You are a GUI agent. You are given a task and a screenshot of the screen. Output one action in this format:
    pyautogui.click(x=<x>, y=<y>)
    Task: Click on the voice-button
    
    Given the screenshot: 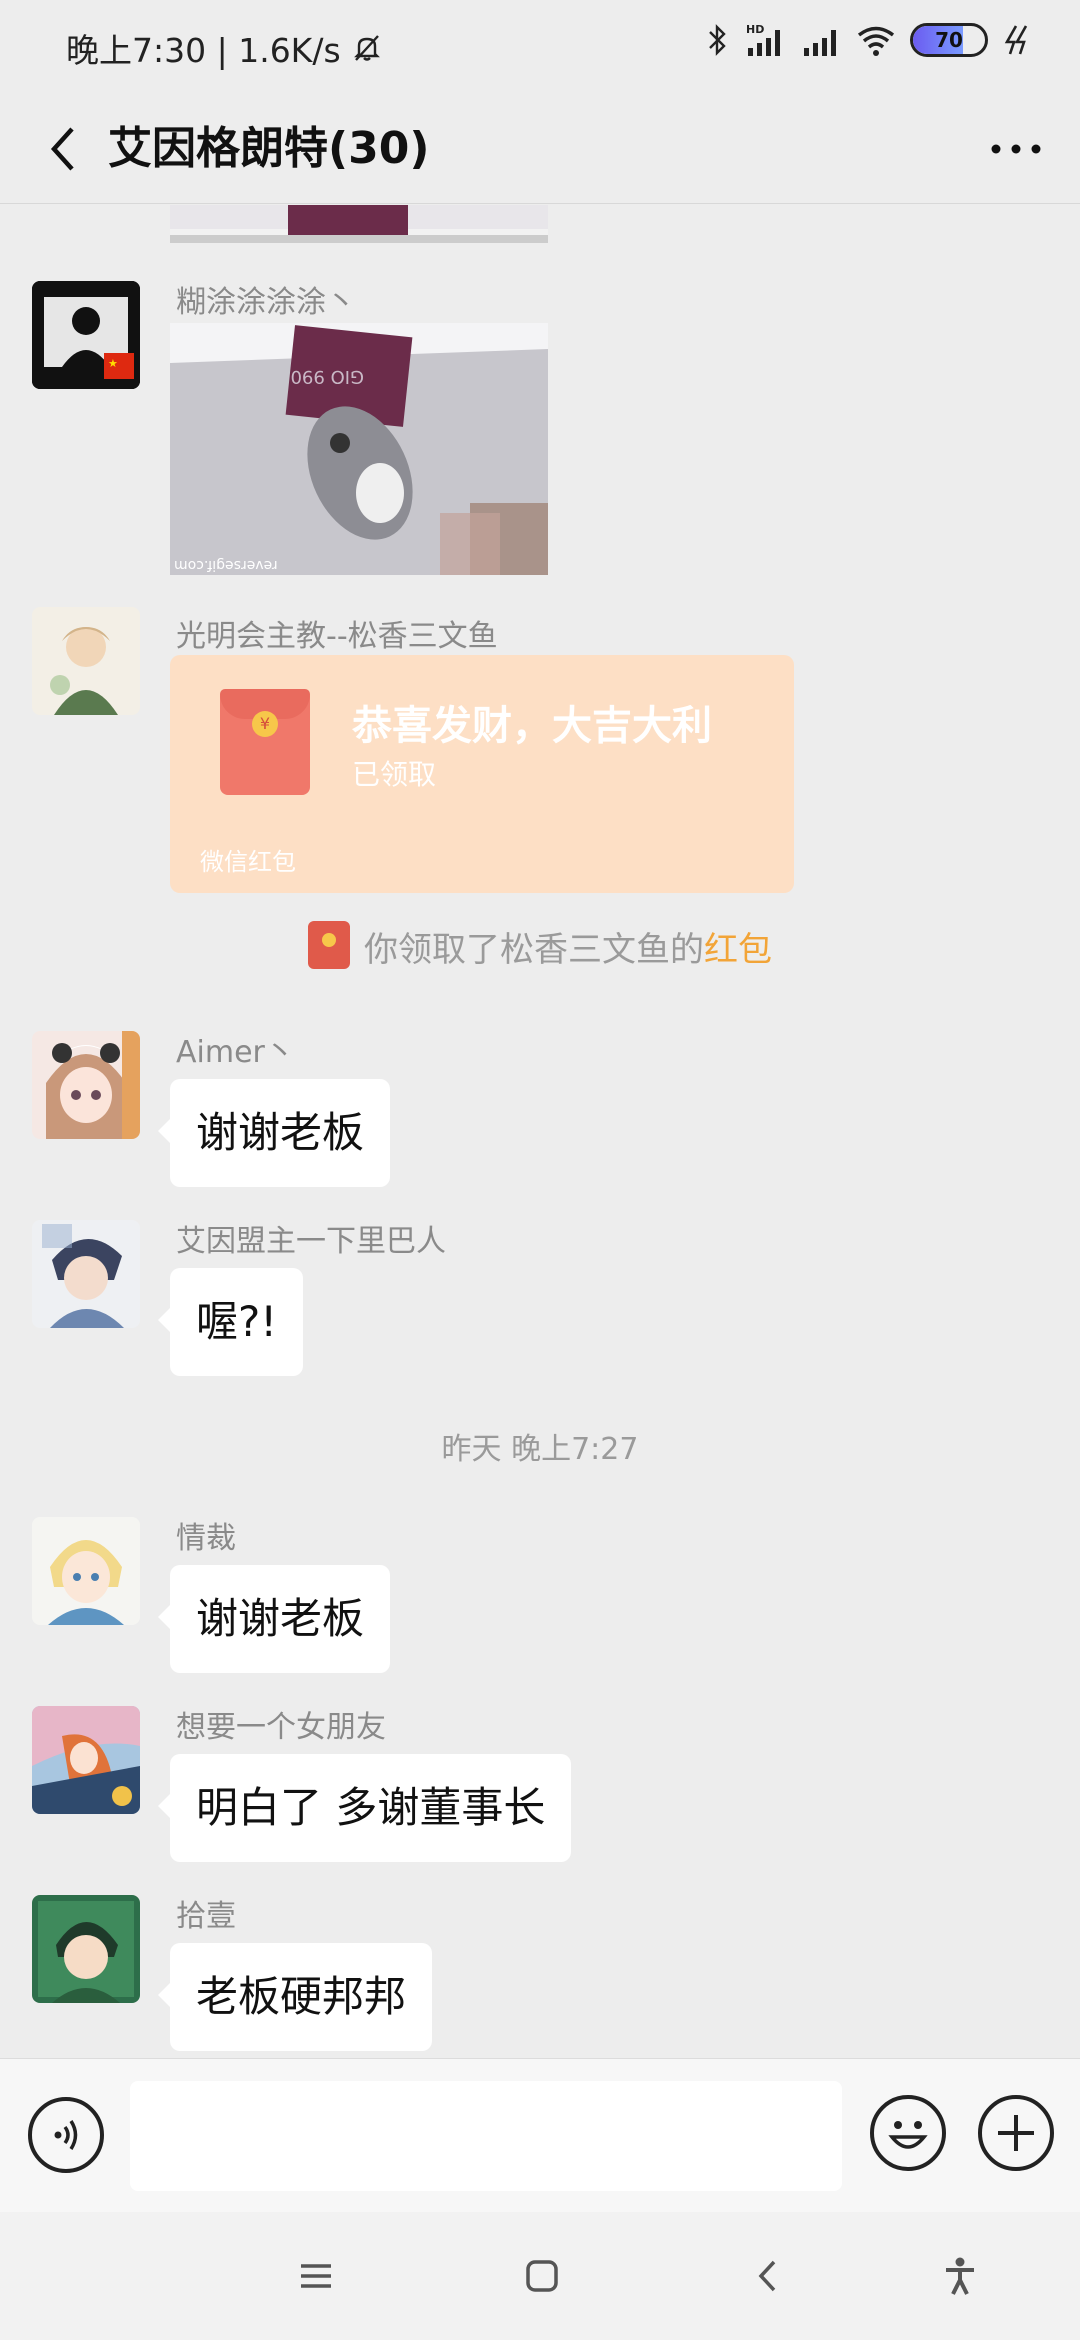 What is the action you would take?
    pyautogui.click(x=66, y=2135)
    